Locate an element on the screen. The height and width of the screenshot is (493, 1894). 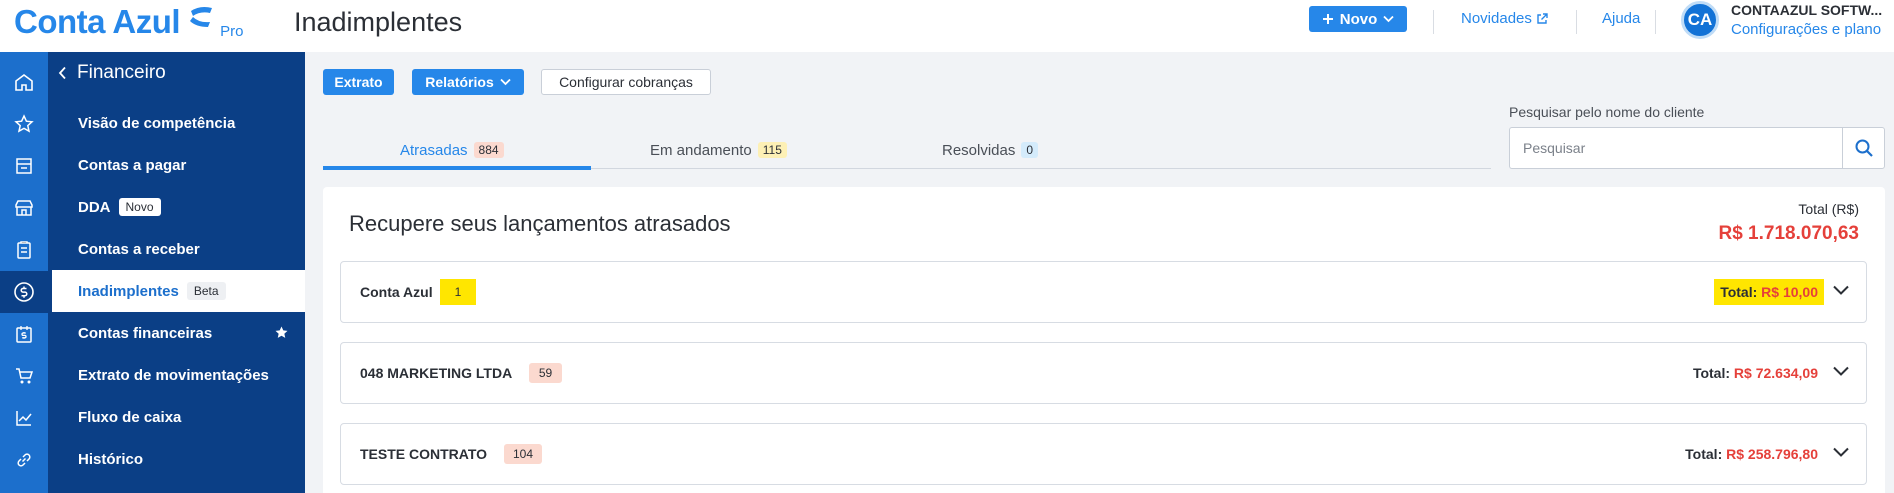
sidebar-item-contas-financeiras: Contas financeiras is located at coordinates (176, 333).